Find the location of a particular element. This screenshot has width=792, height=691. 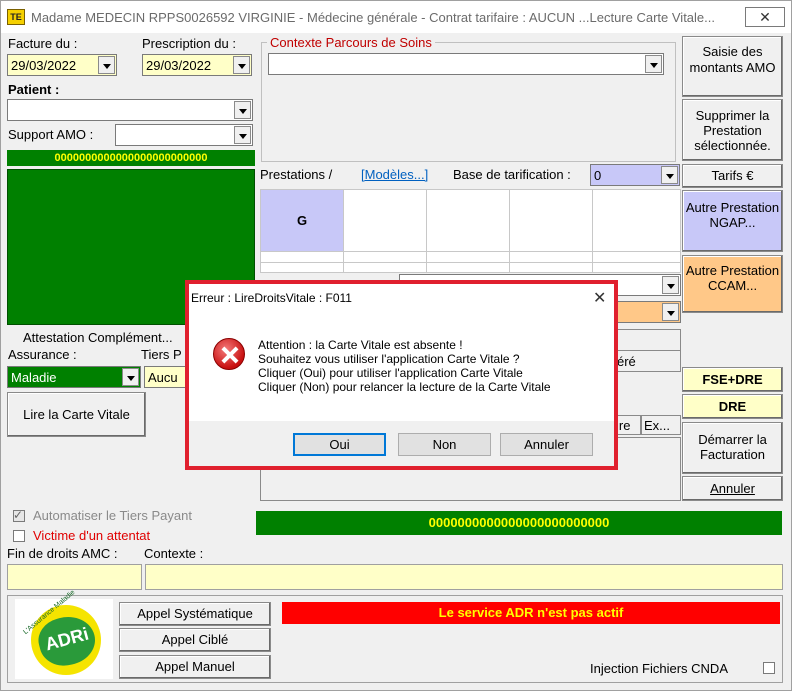

lire-carte-vitale-button: Lire la Carte Vitale is located at coordinates (76, 414).